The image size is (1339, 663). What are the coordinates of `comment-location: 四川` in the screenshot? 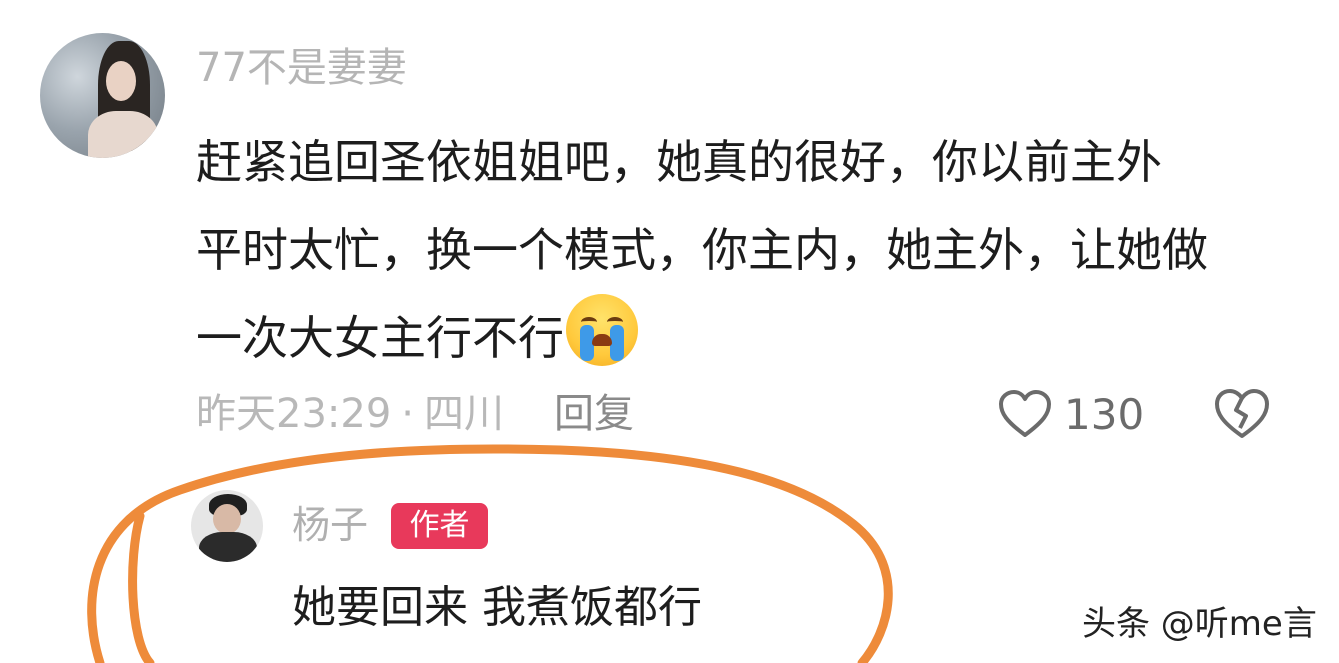 It's located at (464, 414).